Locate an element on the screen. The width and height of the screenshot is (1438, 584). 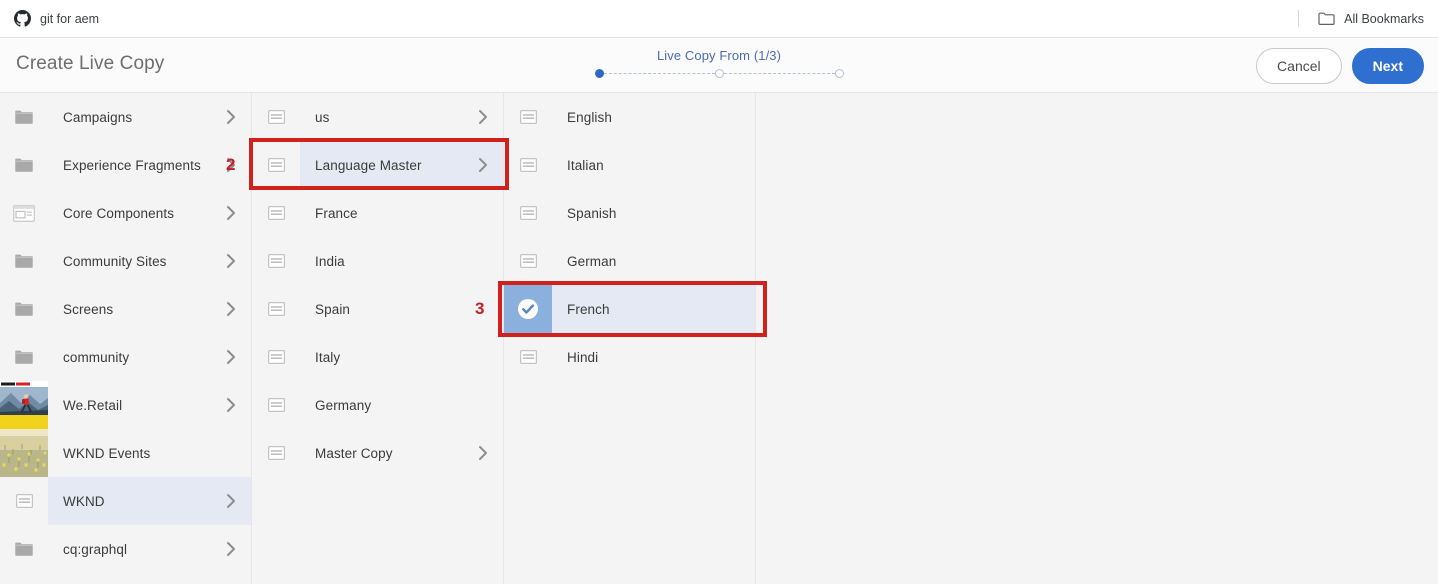
column-1-row: cq:graphql is located at coordinates (125, 549).